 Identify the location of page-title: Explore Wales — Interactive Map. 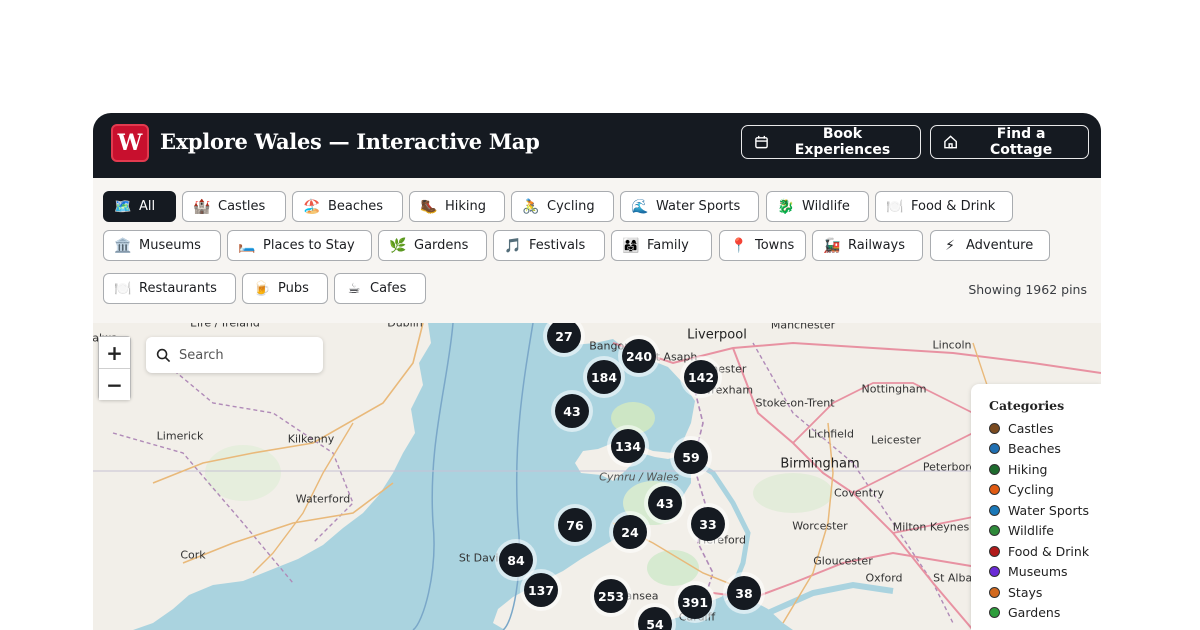
(350, 141).